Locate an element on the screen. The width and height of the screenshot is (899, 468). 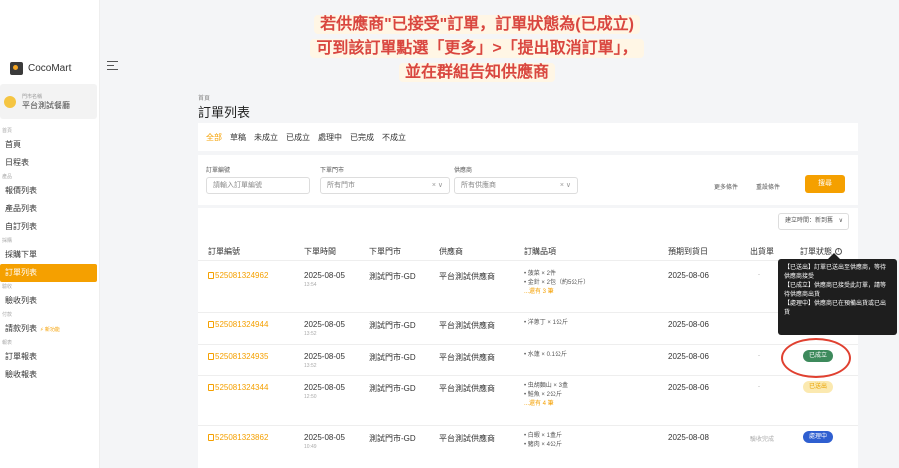
store-switcher: 門市名稱 平台測試餐廳 is located at coordinates (48, 101).